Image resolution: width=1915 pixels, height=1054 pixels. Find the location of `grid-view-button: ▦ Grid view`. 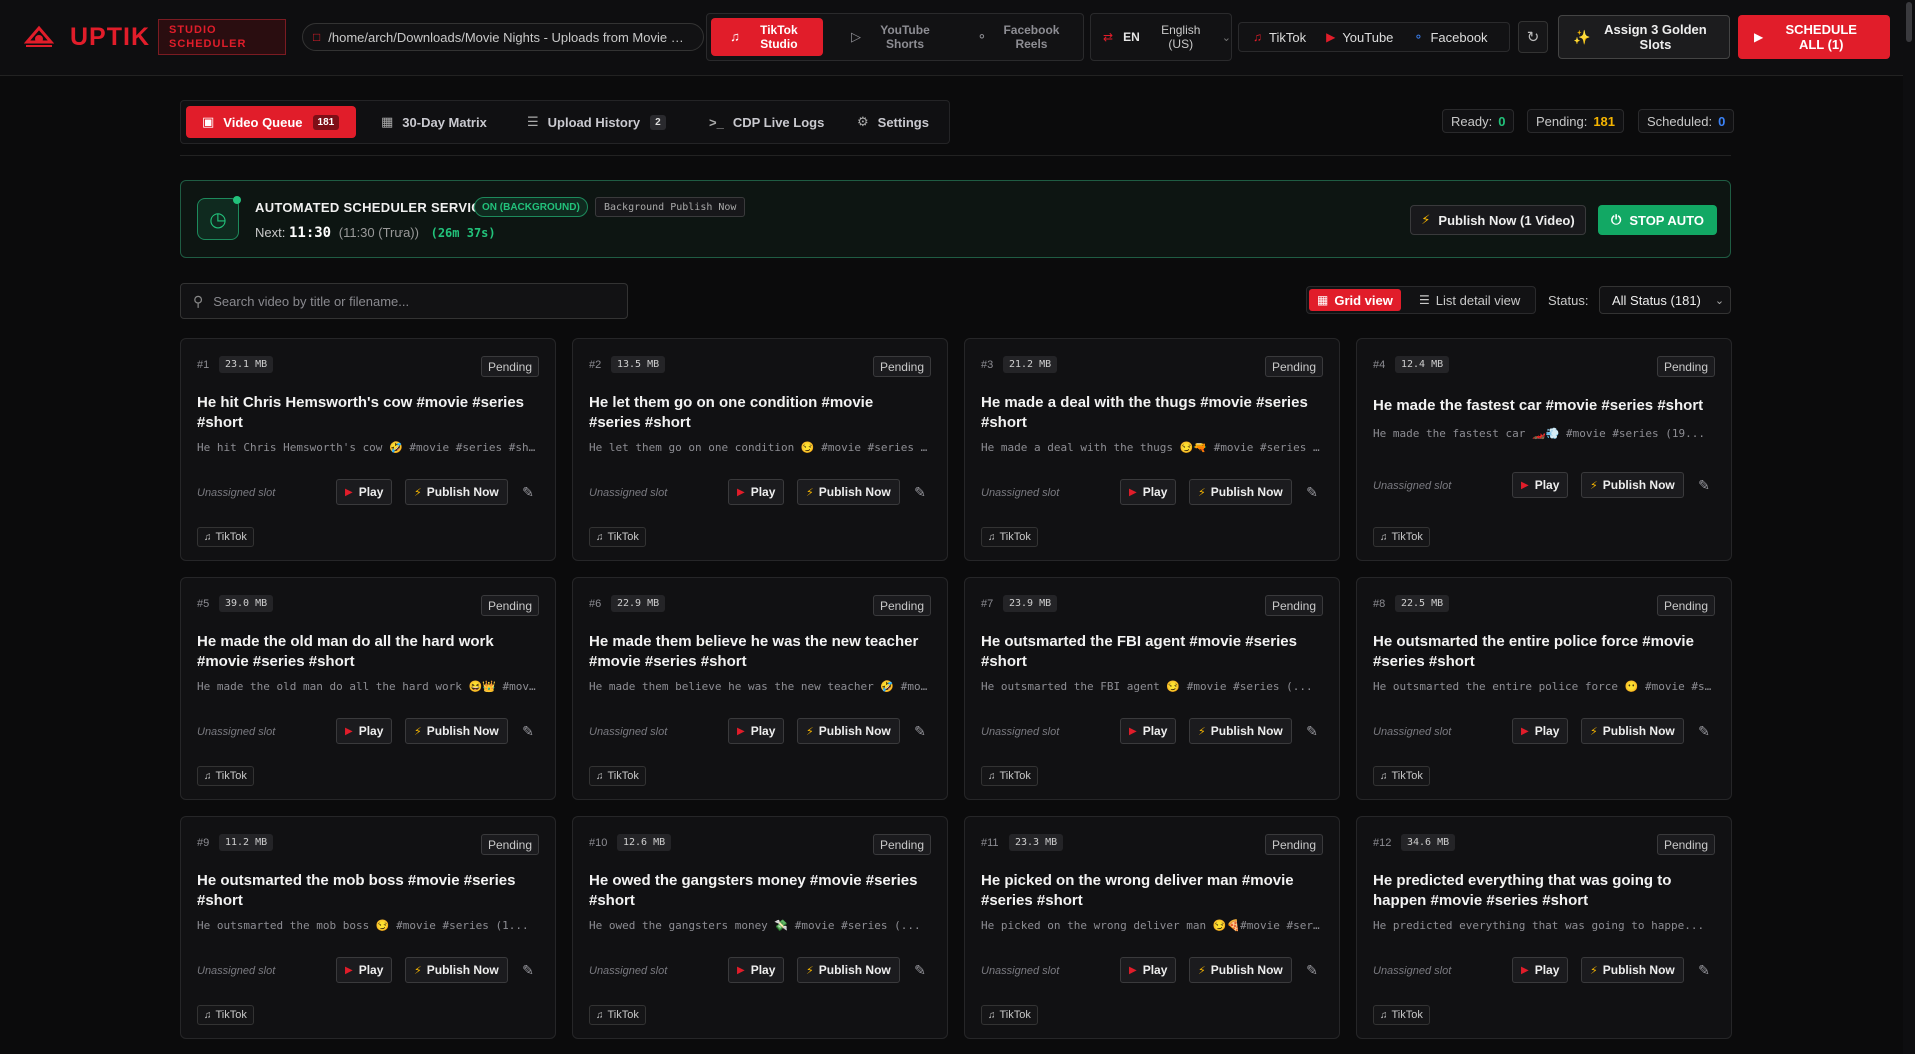

grid-view-button: ▦ Grid view is located at coordinates (1355, 300).